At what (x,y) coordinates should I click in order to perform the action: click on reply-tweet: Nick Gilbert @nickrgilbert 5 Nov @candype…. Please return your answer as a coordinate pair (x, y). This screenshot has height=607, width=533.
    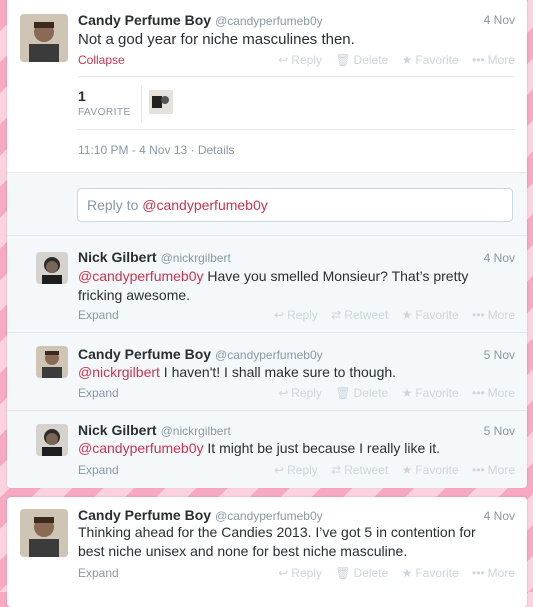
    Looking at the image, I should click on (267, 449).